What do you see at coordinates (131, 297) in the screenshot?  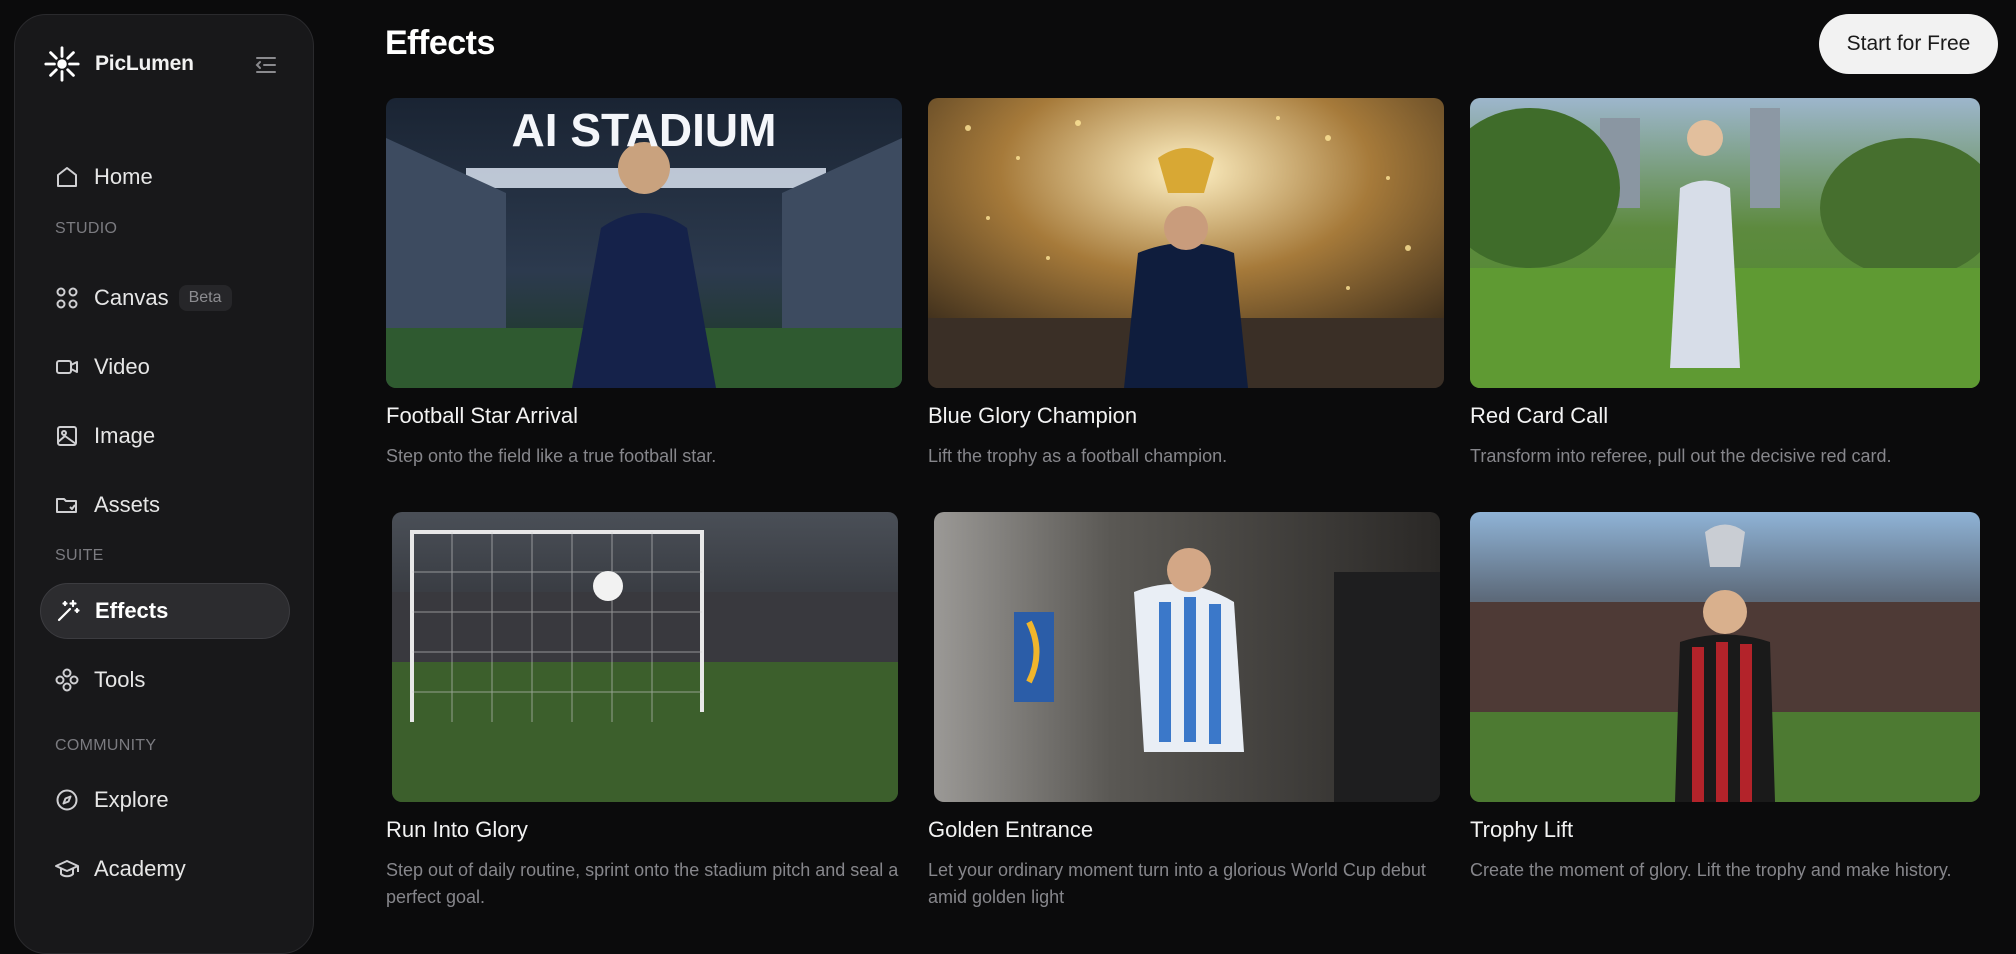 I see `sidebar-item-label: Canvas` at bounding box center [131, 297].